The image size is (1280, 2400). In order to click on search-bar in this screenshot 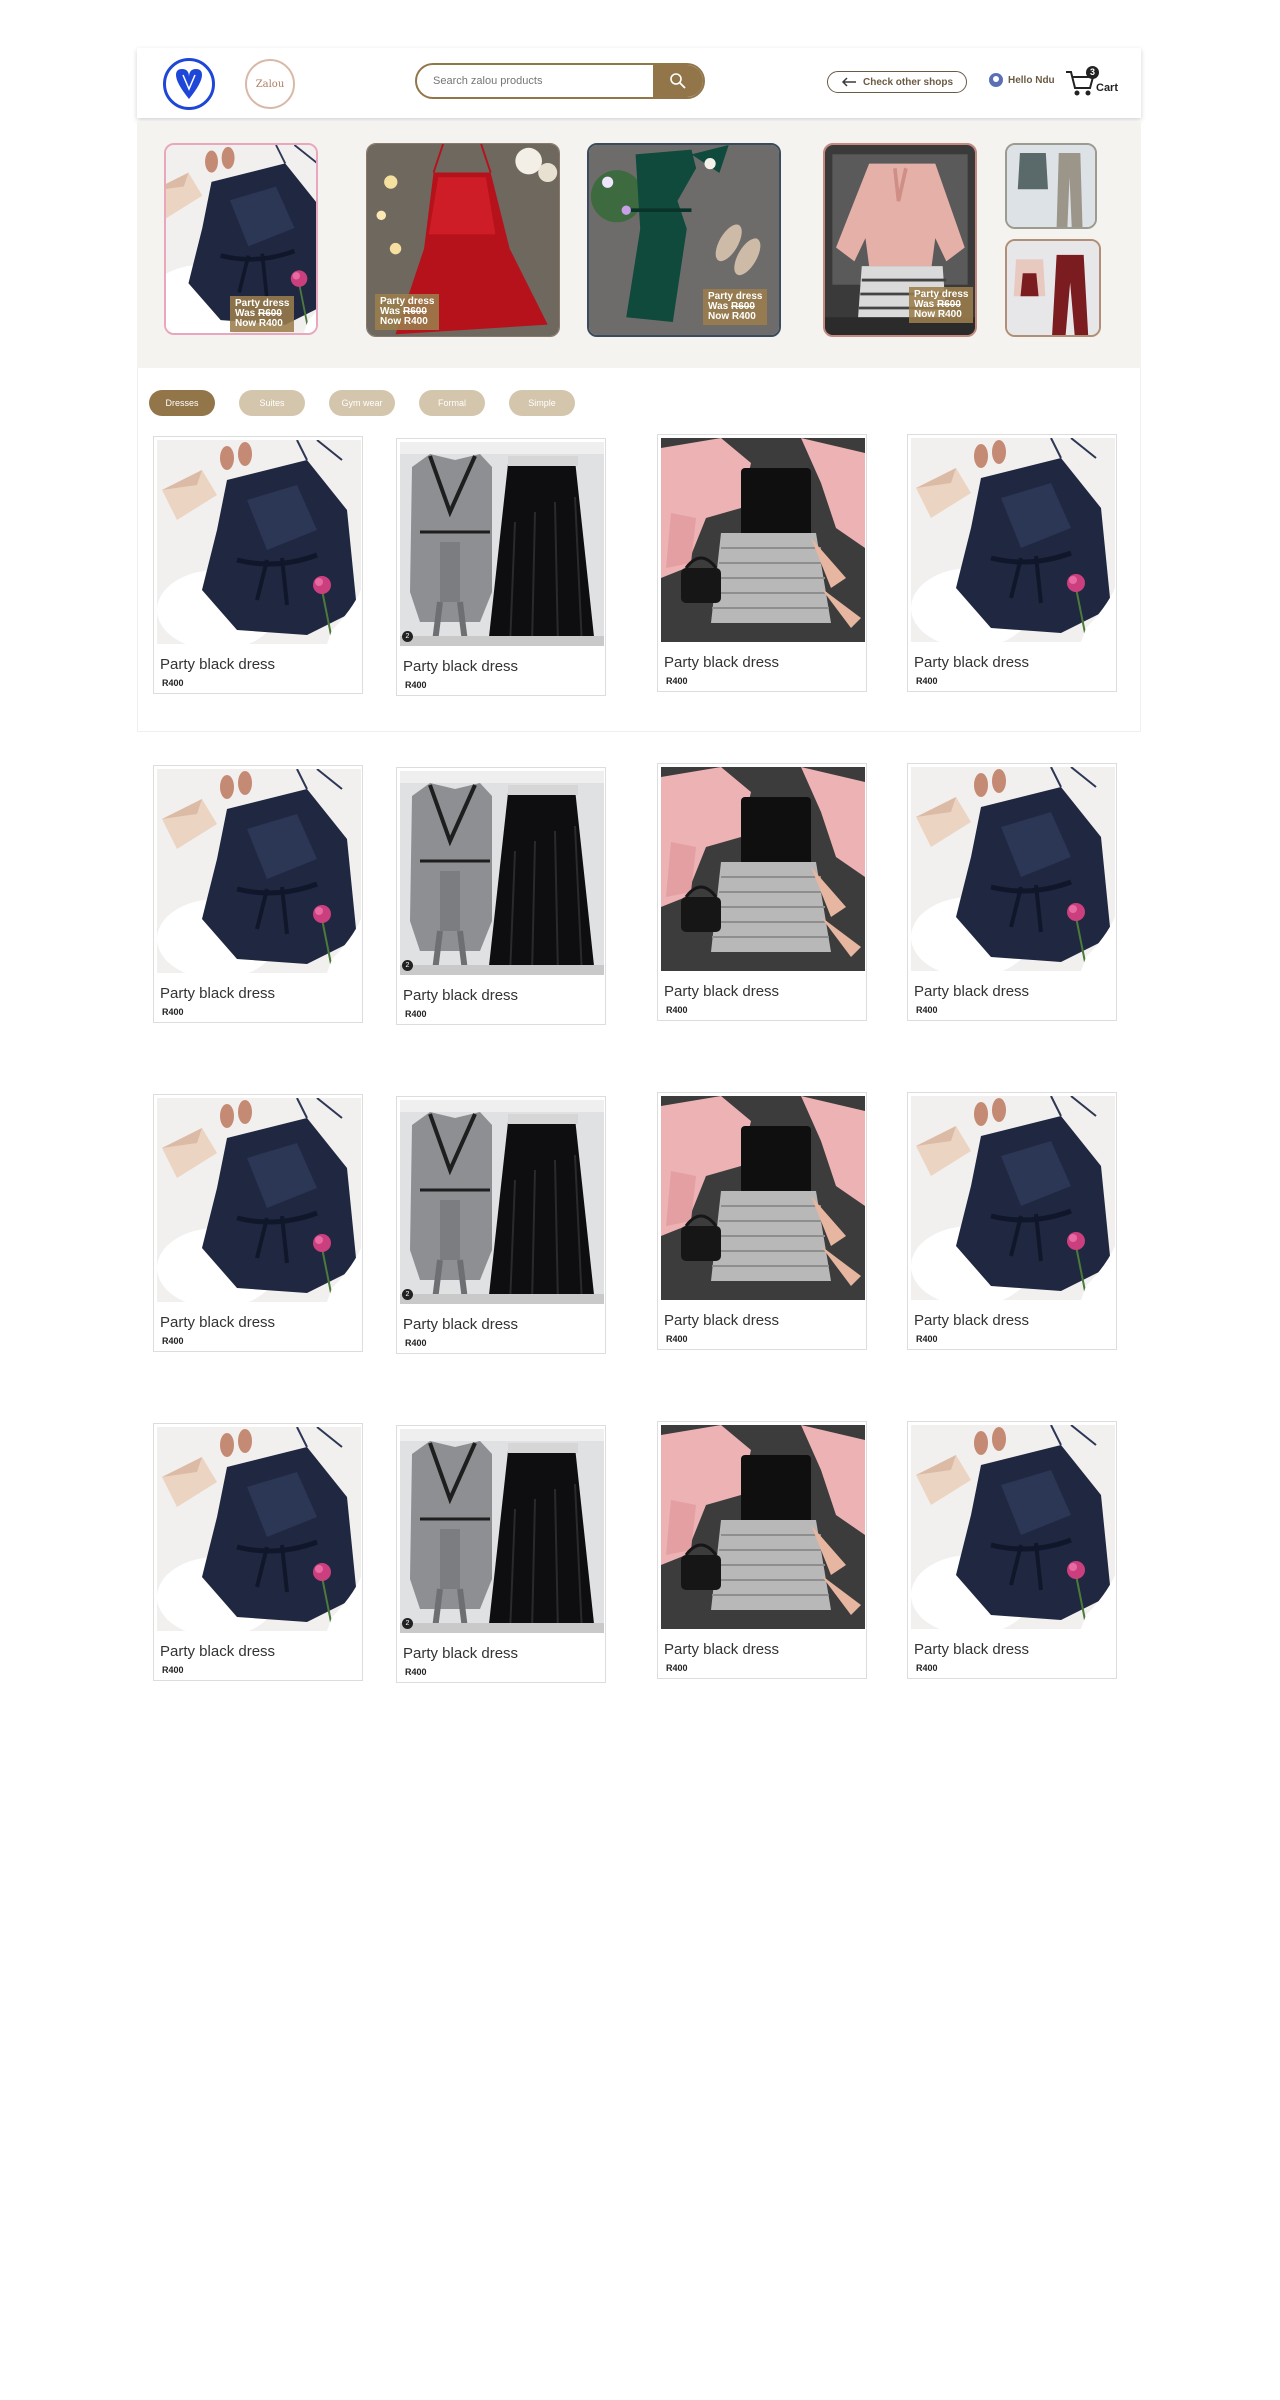, I will do `click(560, 81)`.